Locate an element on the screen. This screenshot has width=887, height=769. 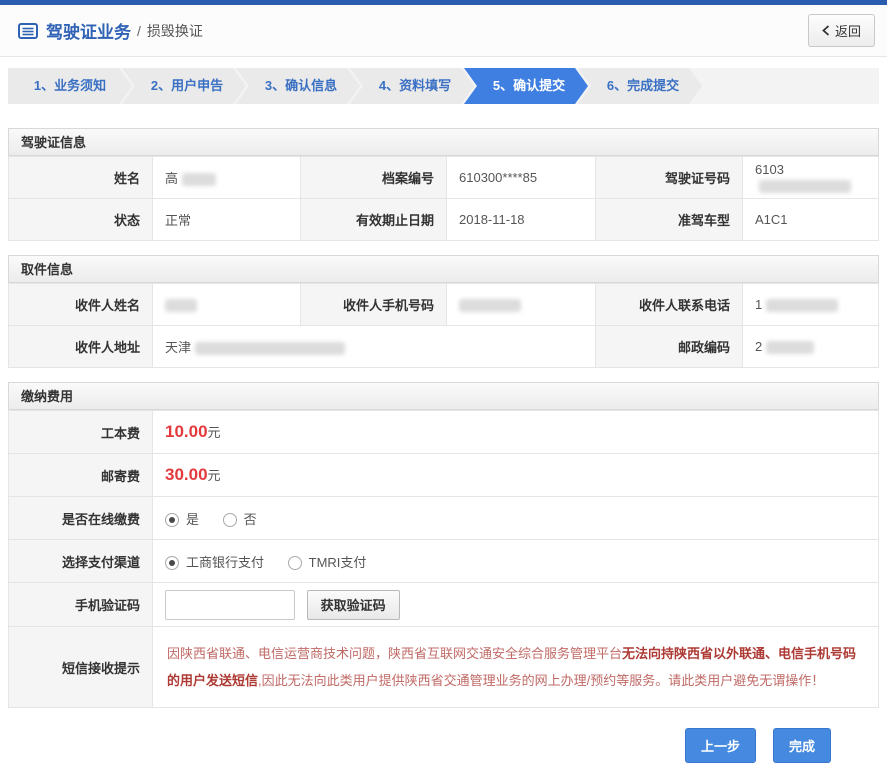
postal-code-label: 邮政编码 is located at coordinates (669, 346).